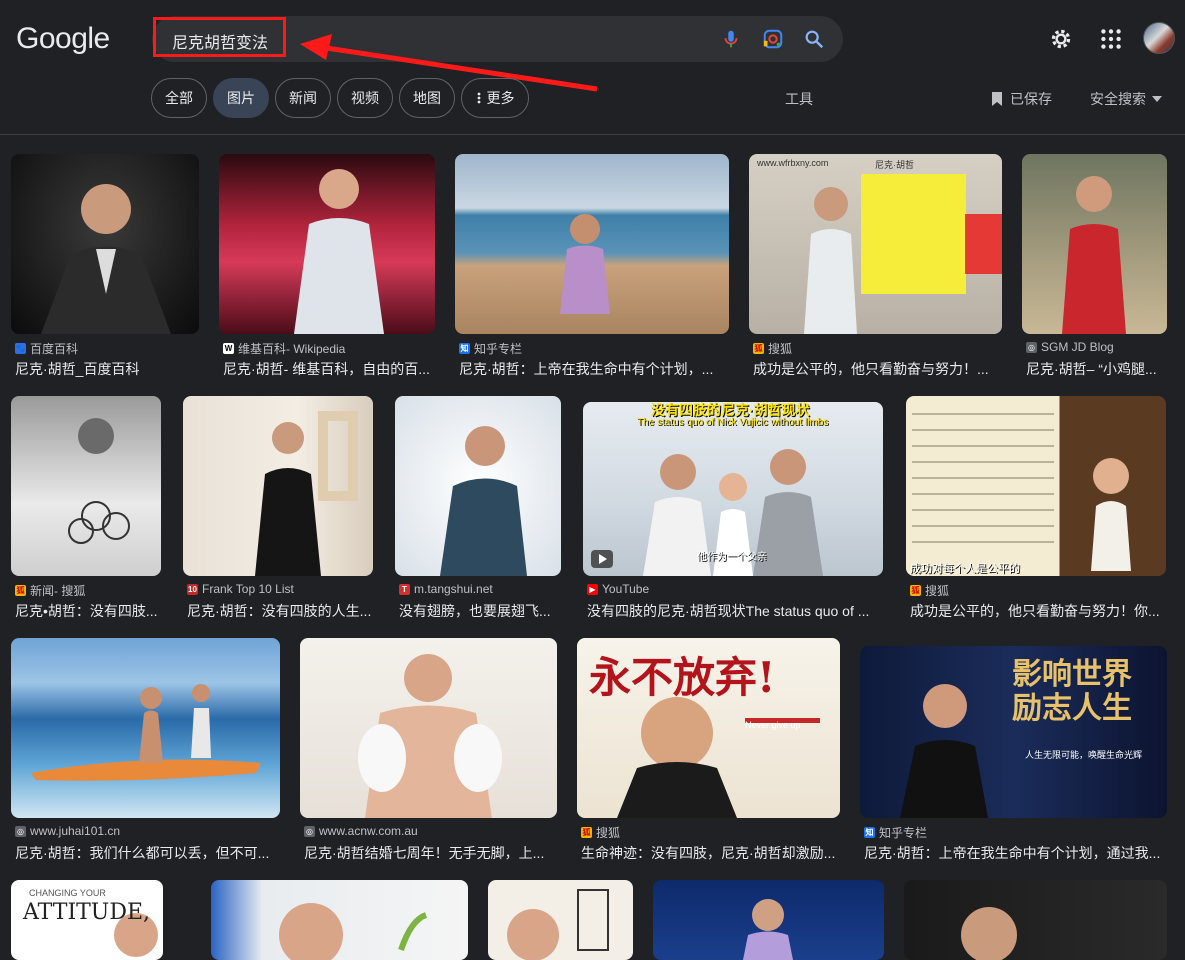 Image resolution: width=1185 pixels, height=960 pixels. What do you see at coordinates (446, 589) in the screenshot?
I see `result-source: Tm.tangshui.net` at bounding box center [446, 589].